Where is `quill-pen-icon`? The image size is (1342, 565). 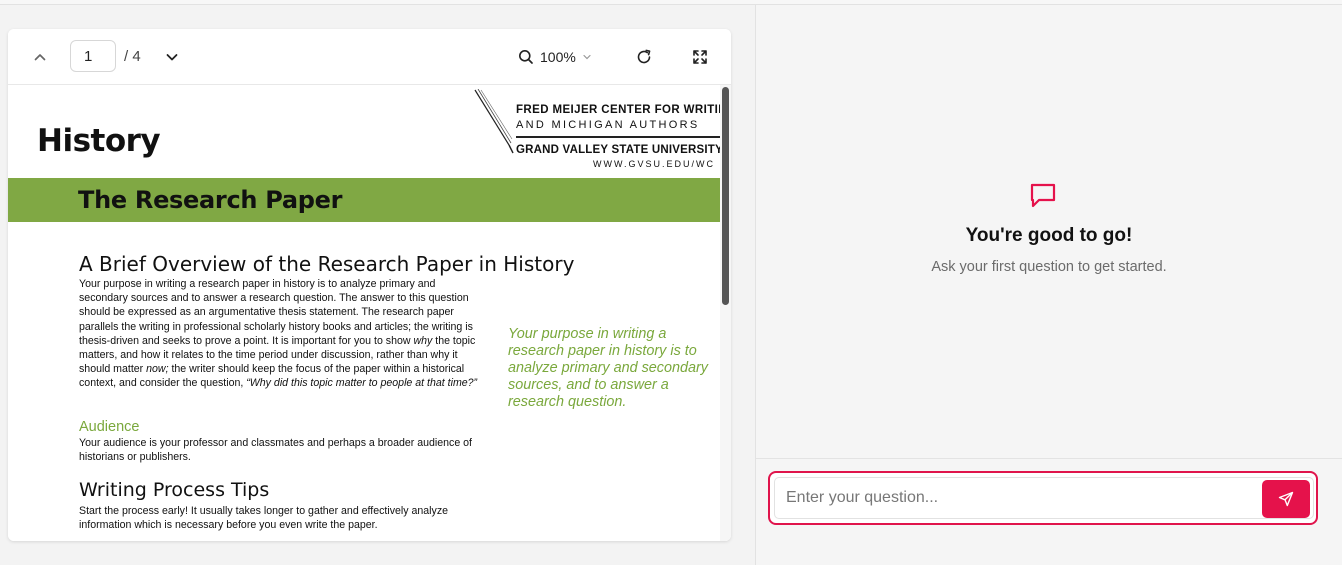
quill-pen-icon is located at coordinates (494, 121).